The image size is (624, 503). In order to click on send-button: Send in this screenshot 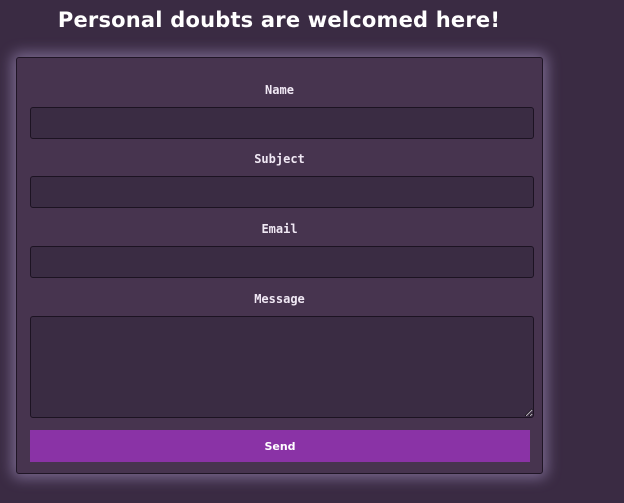, I will do `click(280, 446)`.